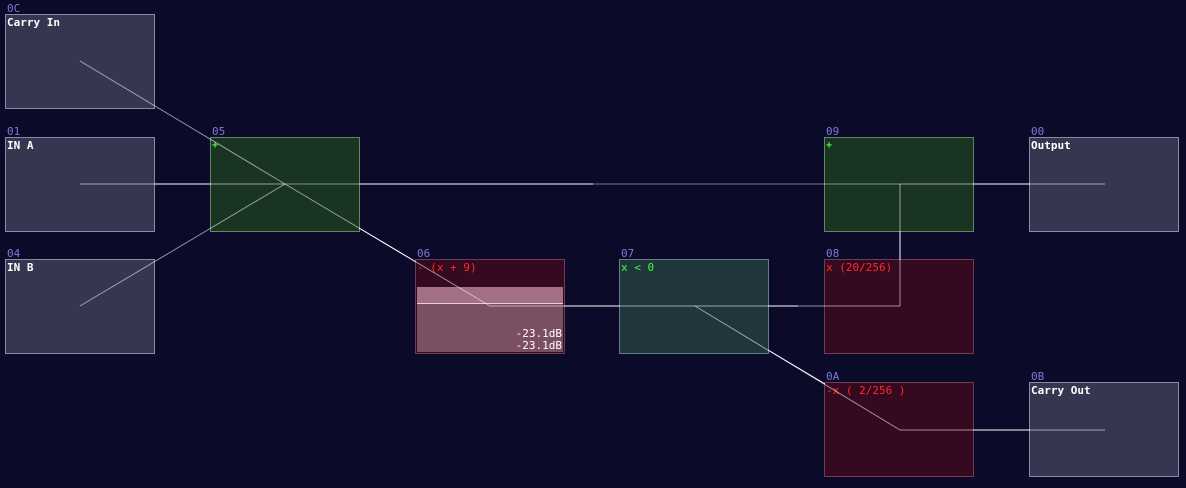  I want to click on node-label: x (20/256), so click(859, 267).